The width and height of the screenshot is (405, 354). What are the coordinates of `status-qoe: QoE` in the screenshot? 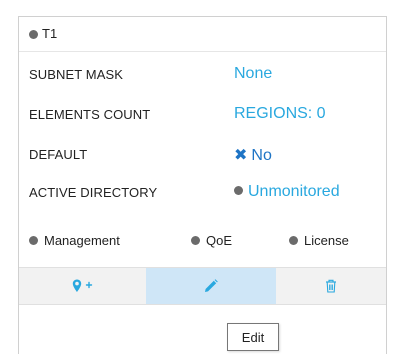 It's located at (211, 240).